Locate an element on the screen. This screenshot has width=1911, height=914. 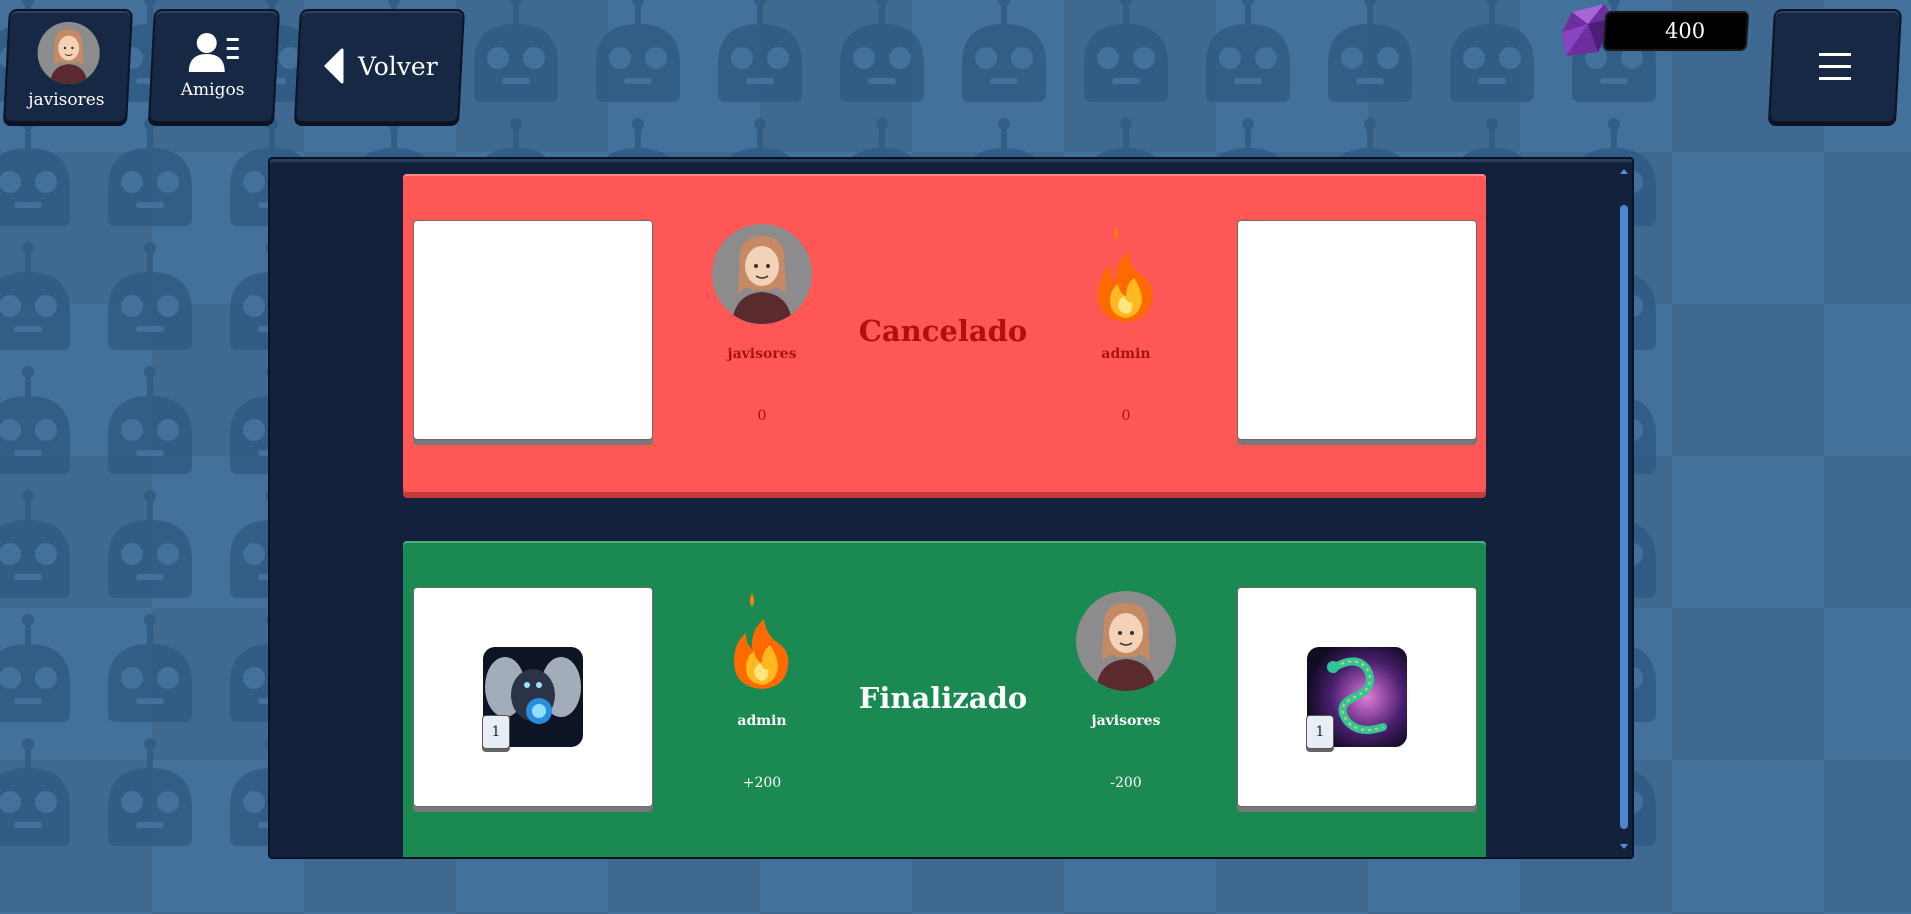
back-button: Volver is located at coordinates (379, 66).